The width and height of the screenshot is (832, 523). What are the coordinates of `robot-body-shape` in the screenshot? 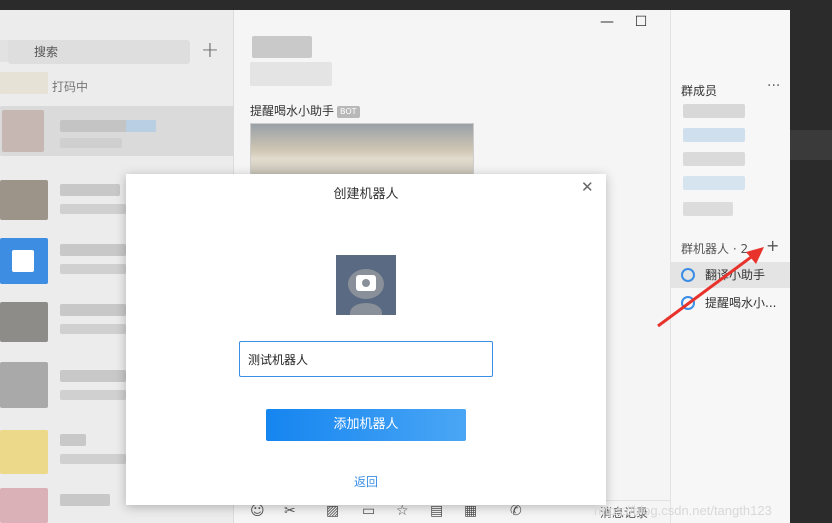 It's located at (366, 309).